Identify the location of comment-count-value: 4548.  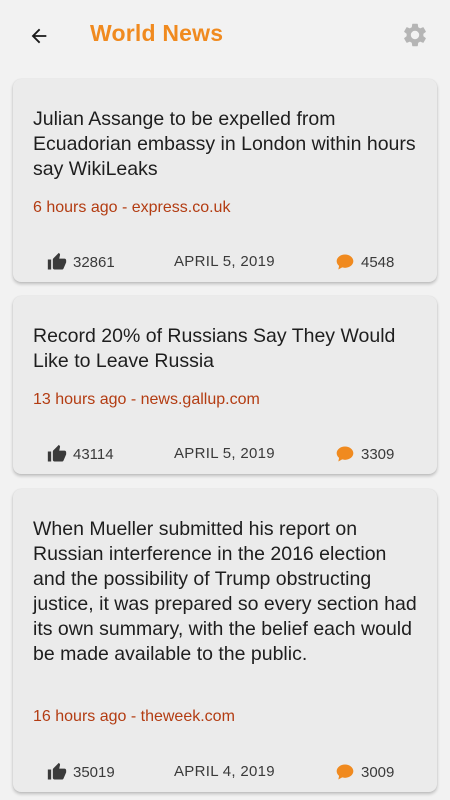
(378, 262).